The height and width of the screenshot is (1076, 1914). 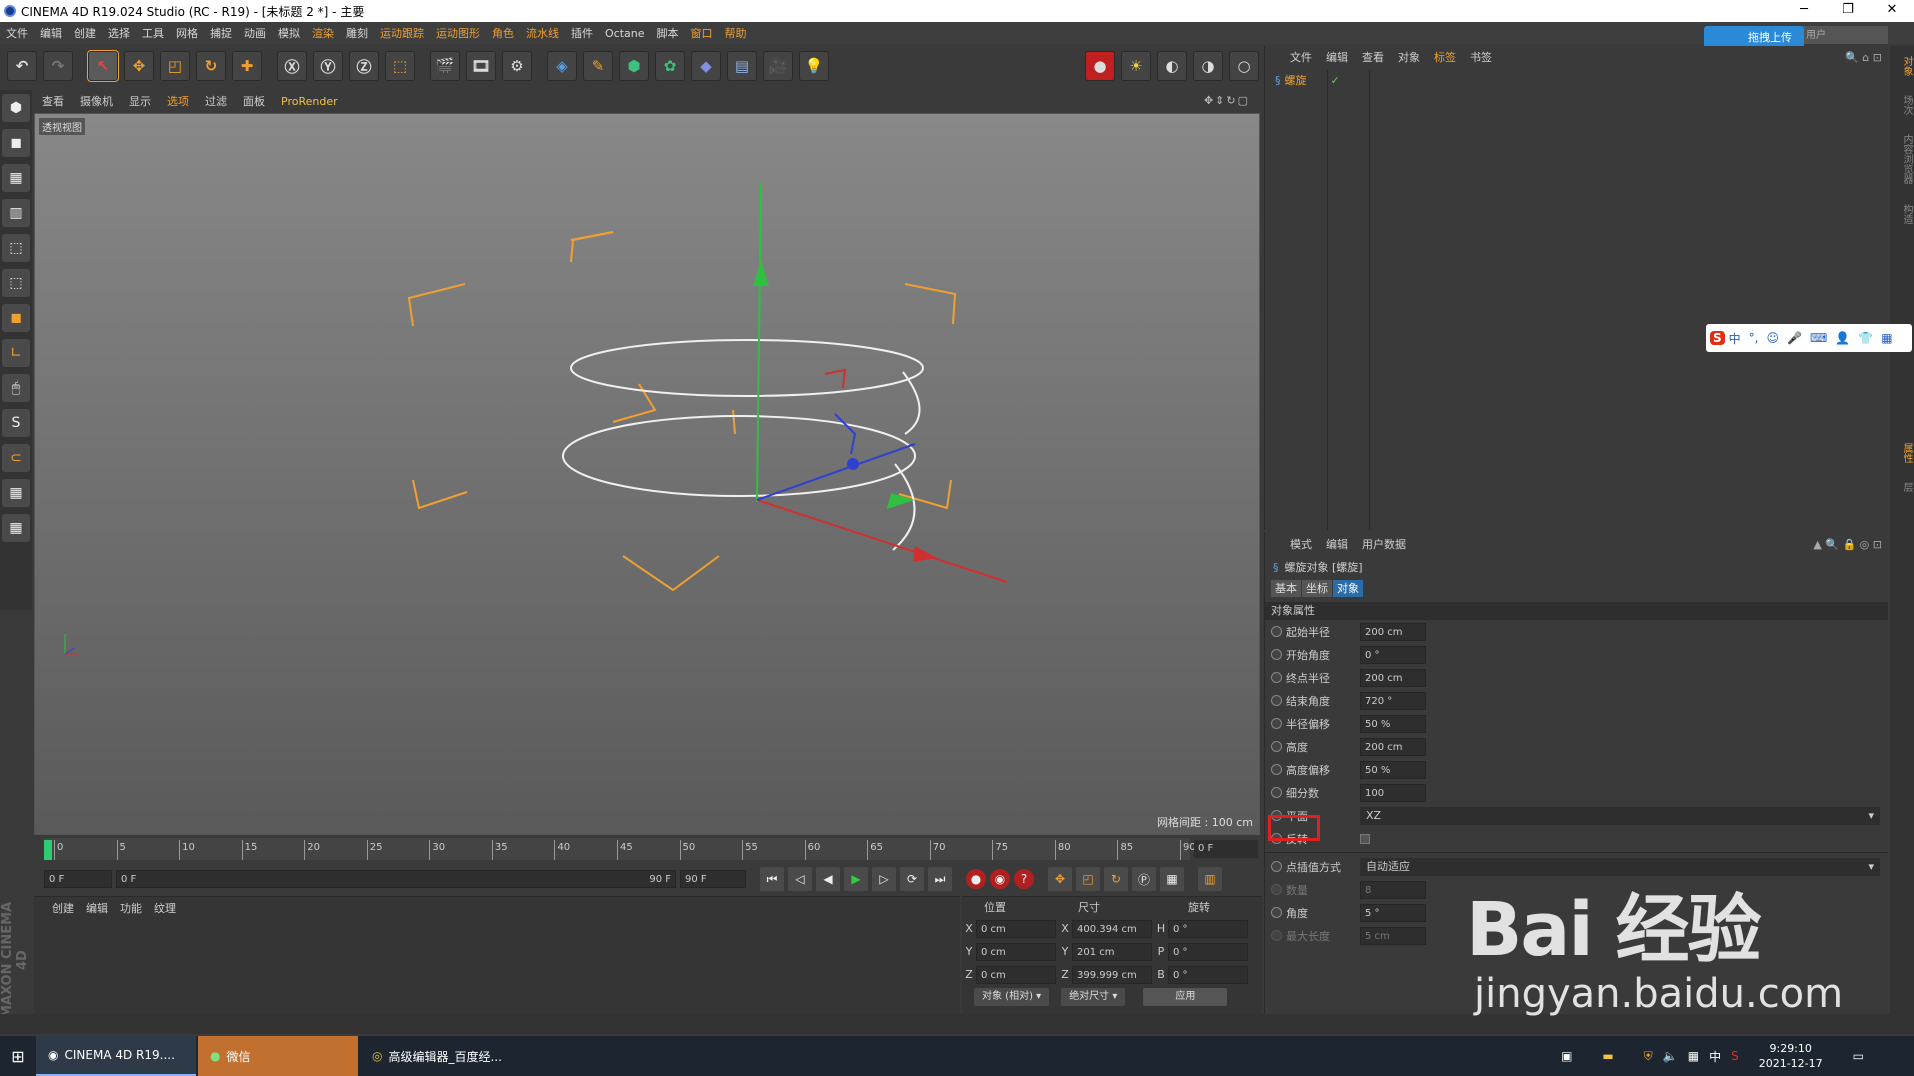 I want to click on object-row-helix: § 螺旋 ✓, so click(x=1307, y=80).